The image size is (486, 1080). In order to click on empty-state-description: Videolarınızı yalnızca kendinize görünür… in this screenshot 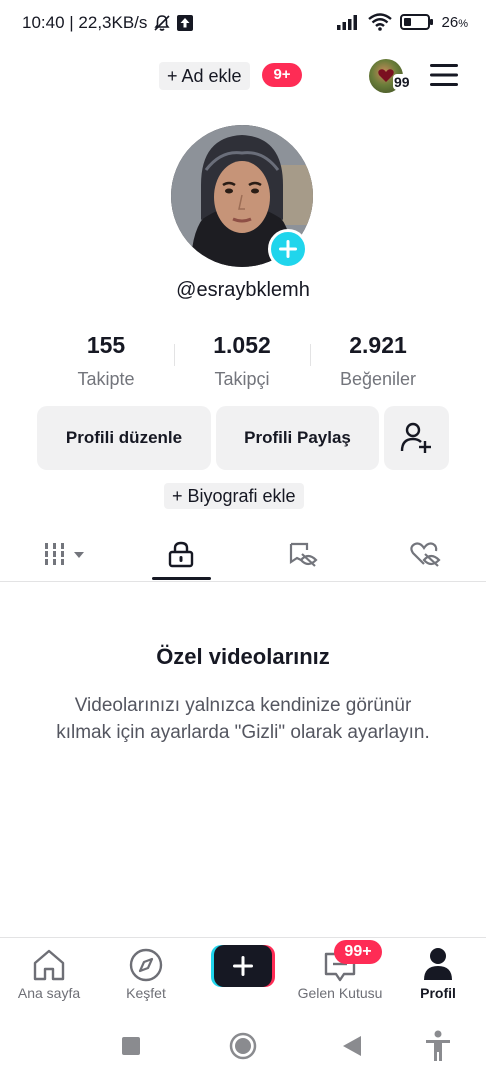, I will do `click(243, 719)`.